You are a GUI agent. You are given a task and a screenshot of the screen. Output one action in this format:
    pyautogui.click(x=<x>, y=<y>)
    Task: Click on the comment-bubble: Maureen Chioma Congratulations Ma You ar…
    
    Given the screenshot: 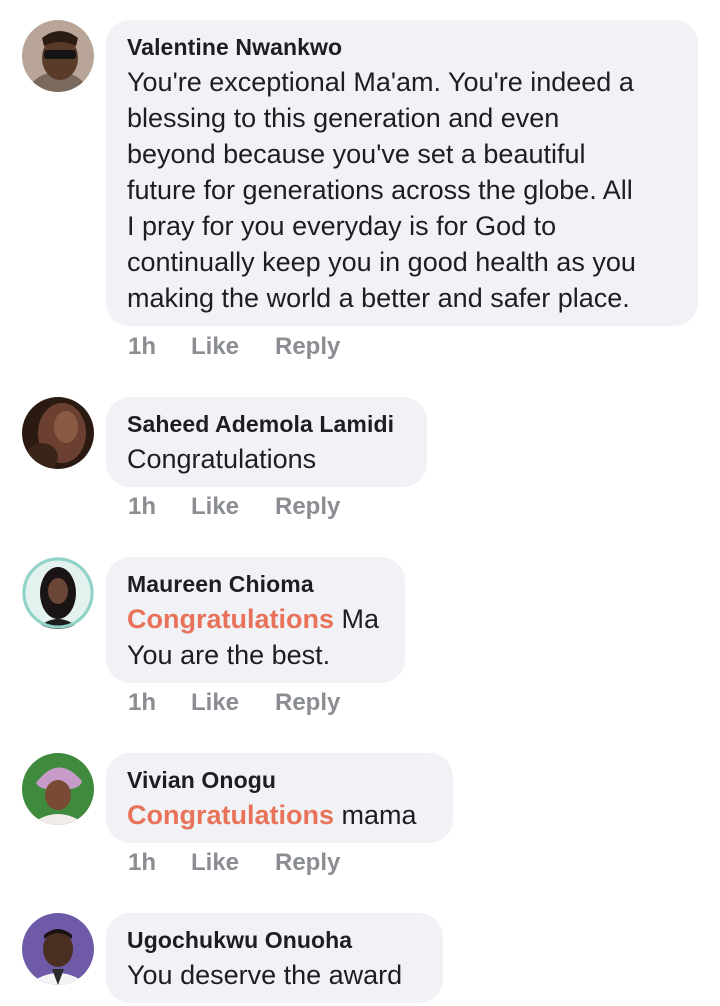 What is the action you would take?
    pyautogui.click(x=255, y=620)
    